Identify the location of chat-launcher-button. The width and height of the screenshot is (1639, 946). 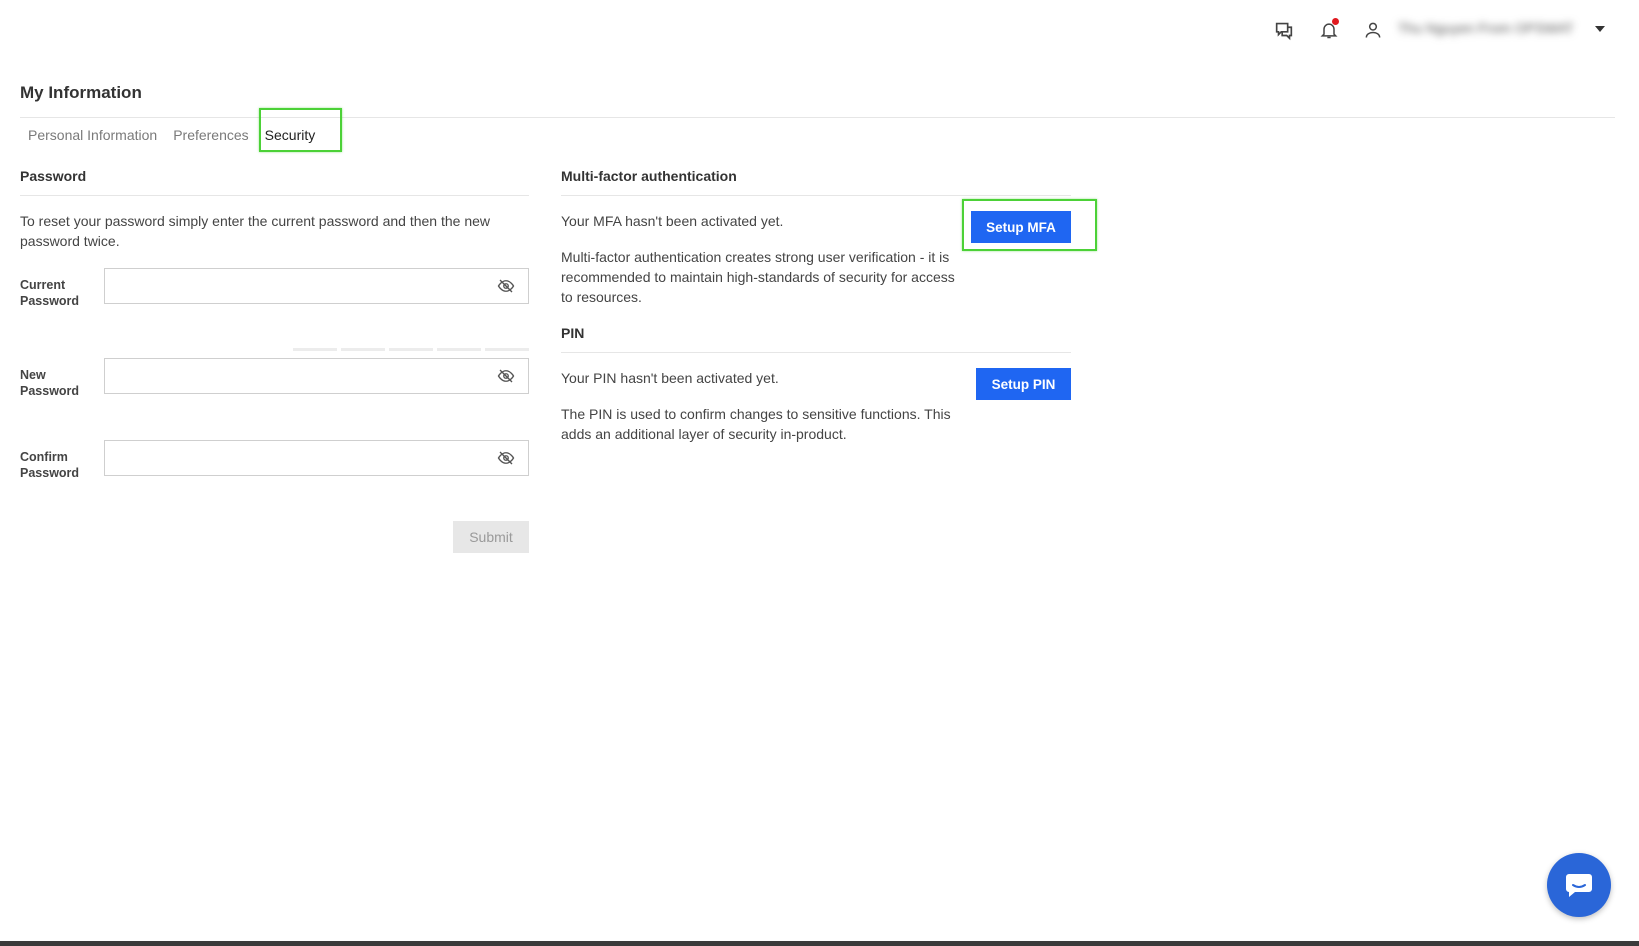
(1579, 885).